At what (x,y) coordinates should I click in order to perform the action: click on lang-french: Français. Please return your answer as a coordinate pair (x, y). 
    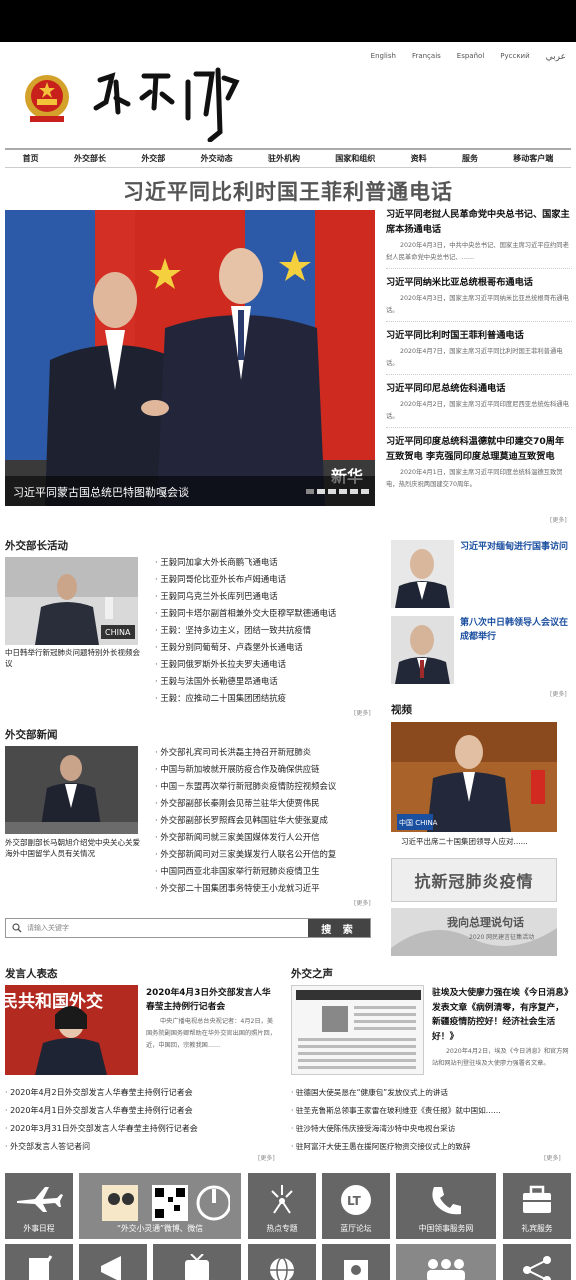
    Looking at the image, I should click on (426, 57).